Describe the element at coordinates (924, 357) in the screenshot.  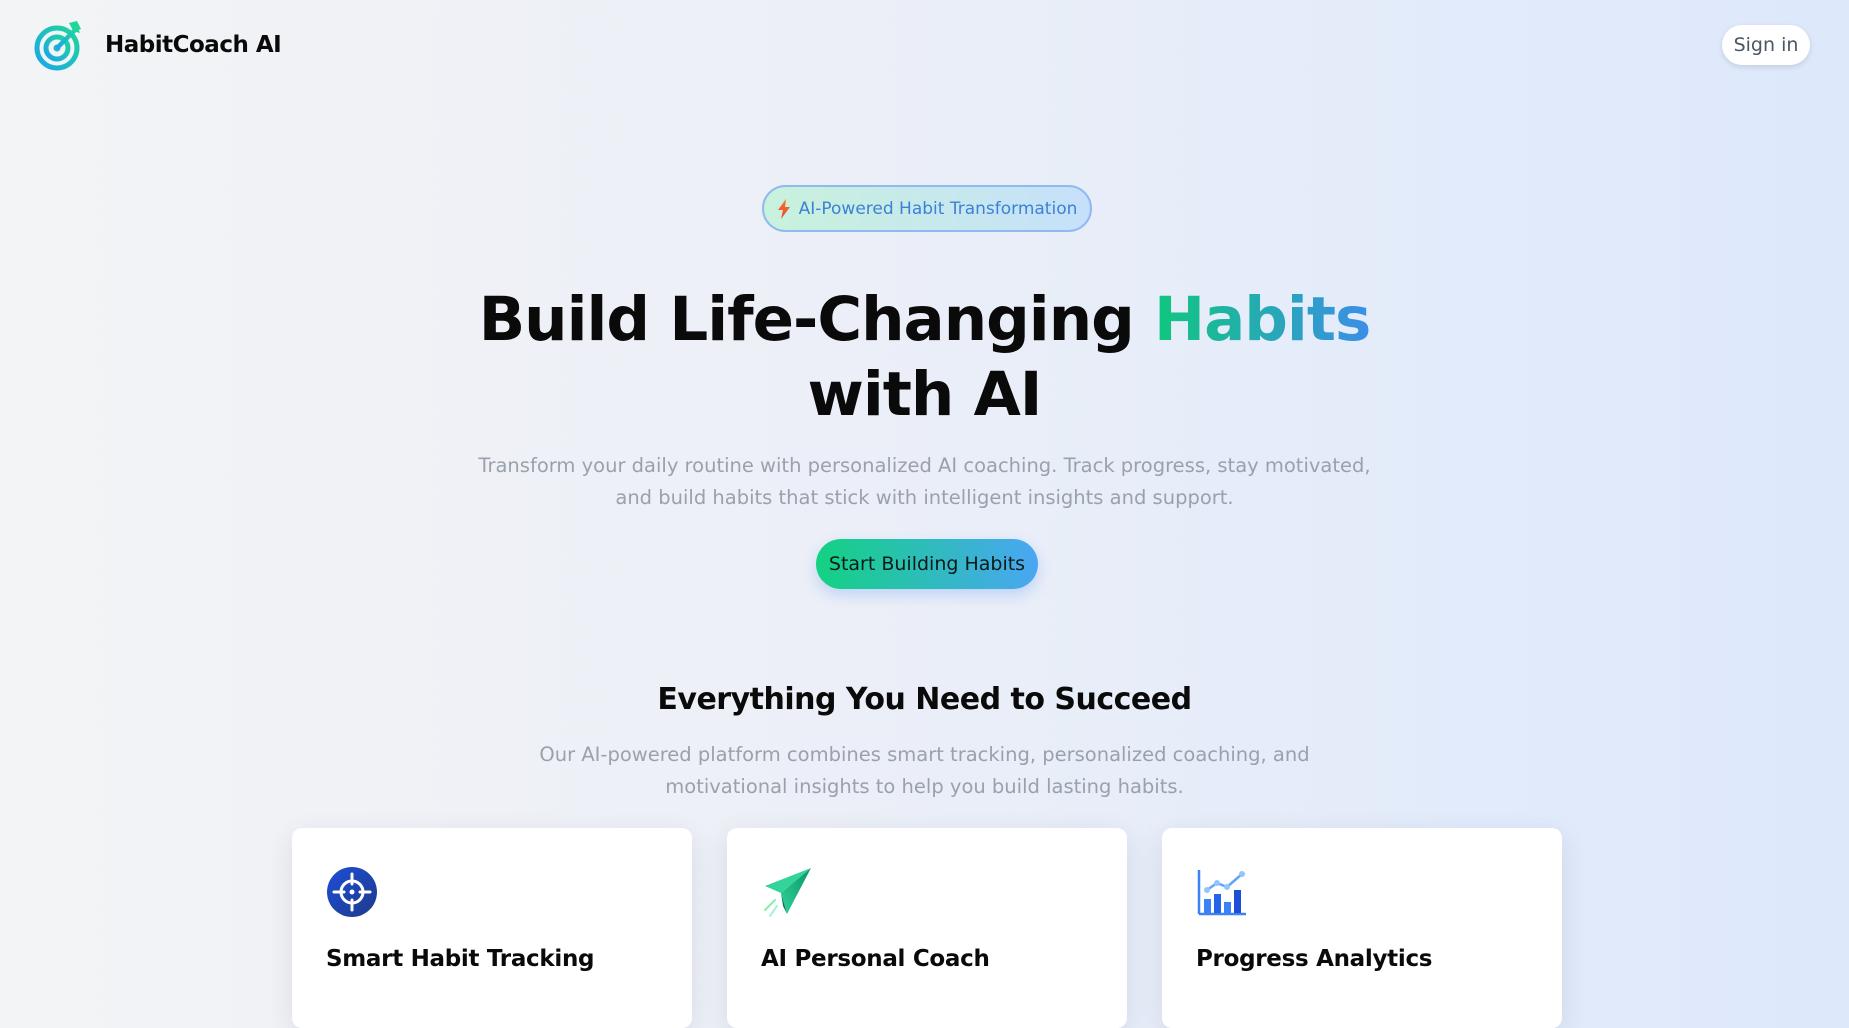
I see `hero-title: Build Life-Changing Habits with AI` at that location.